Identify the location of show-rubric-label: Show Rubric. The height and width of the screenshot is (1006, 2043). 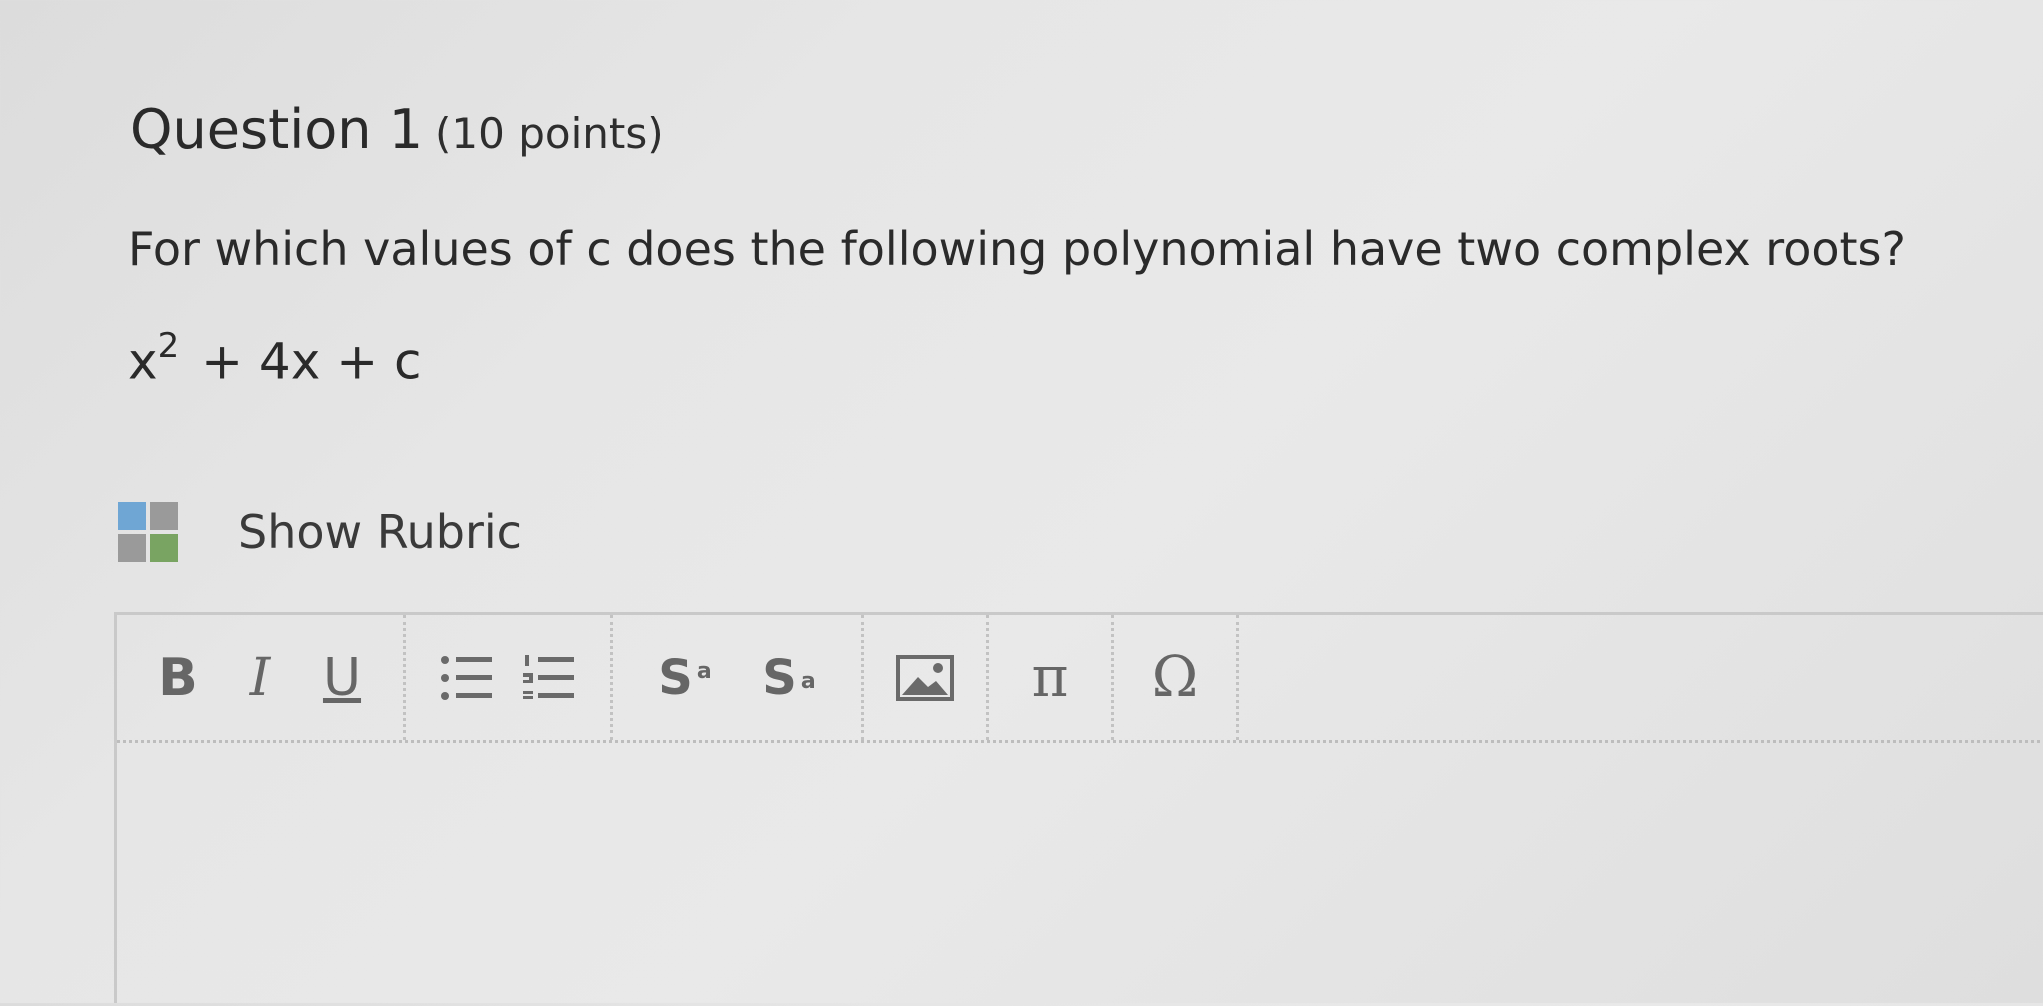
(380, 532).